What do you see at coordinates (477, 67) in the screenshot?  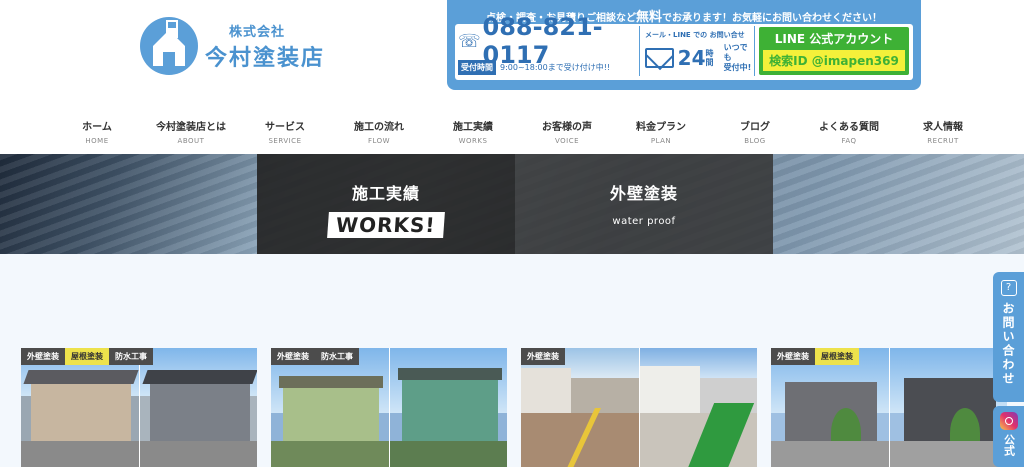 I see `tel-hours-label: 受付時間` at bounding box center [477, 67].